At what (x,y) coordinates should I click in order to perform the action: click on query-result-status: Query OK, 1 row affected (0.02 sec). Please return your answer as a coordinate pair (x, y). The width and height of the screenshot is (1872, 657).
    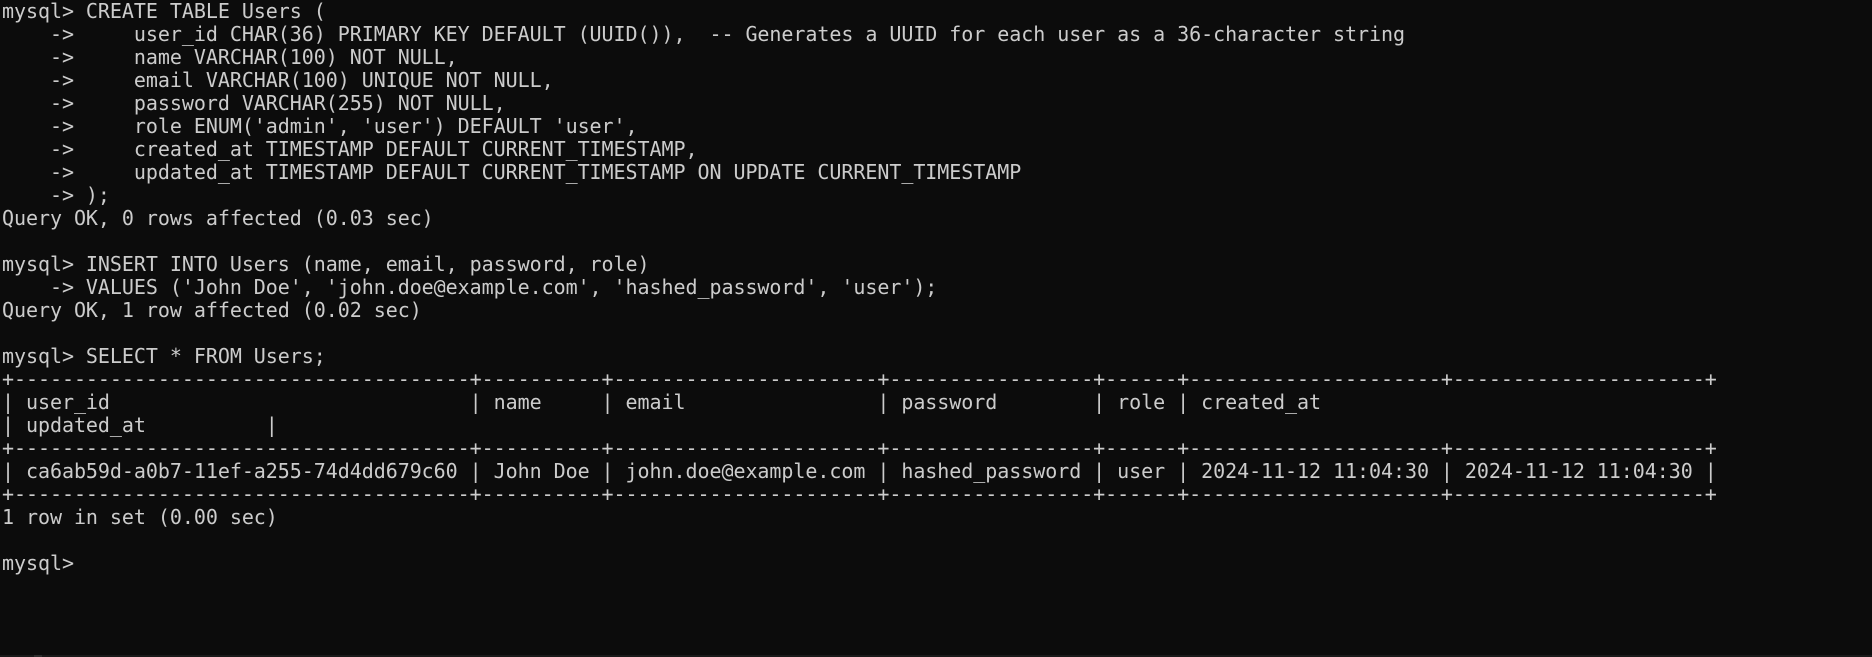
    Looking at the image, I should click on (212, 310).